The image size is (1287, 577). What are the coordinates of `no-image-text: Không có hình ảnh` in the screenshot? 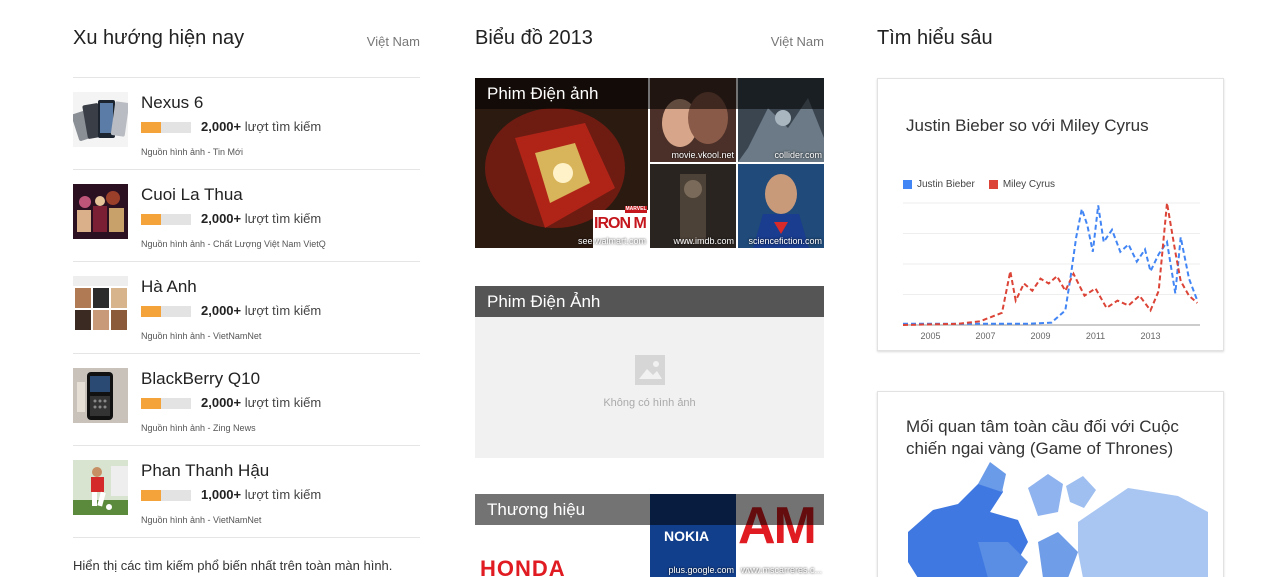 It's located at (649, 403).